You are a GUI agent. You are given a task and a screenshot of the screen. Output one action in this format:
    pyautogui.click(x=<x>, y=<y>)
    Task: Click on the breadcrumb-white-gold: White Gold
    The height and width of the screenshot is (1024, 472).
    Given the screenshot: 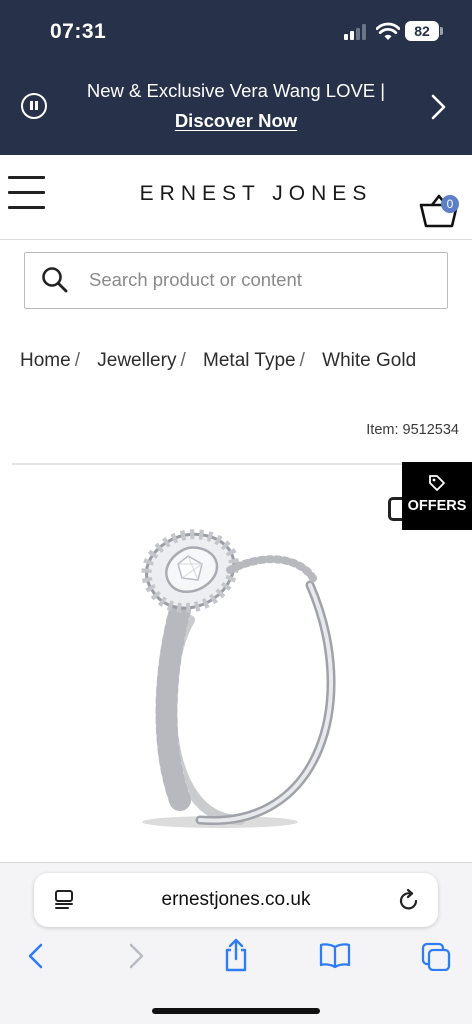 What is the action you would take?
    pyautogui.click(x=369, y=360)
    